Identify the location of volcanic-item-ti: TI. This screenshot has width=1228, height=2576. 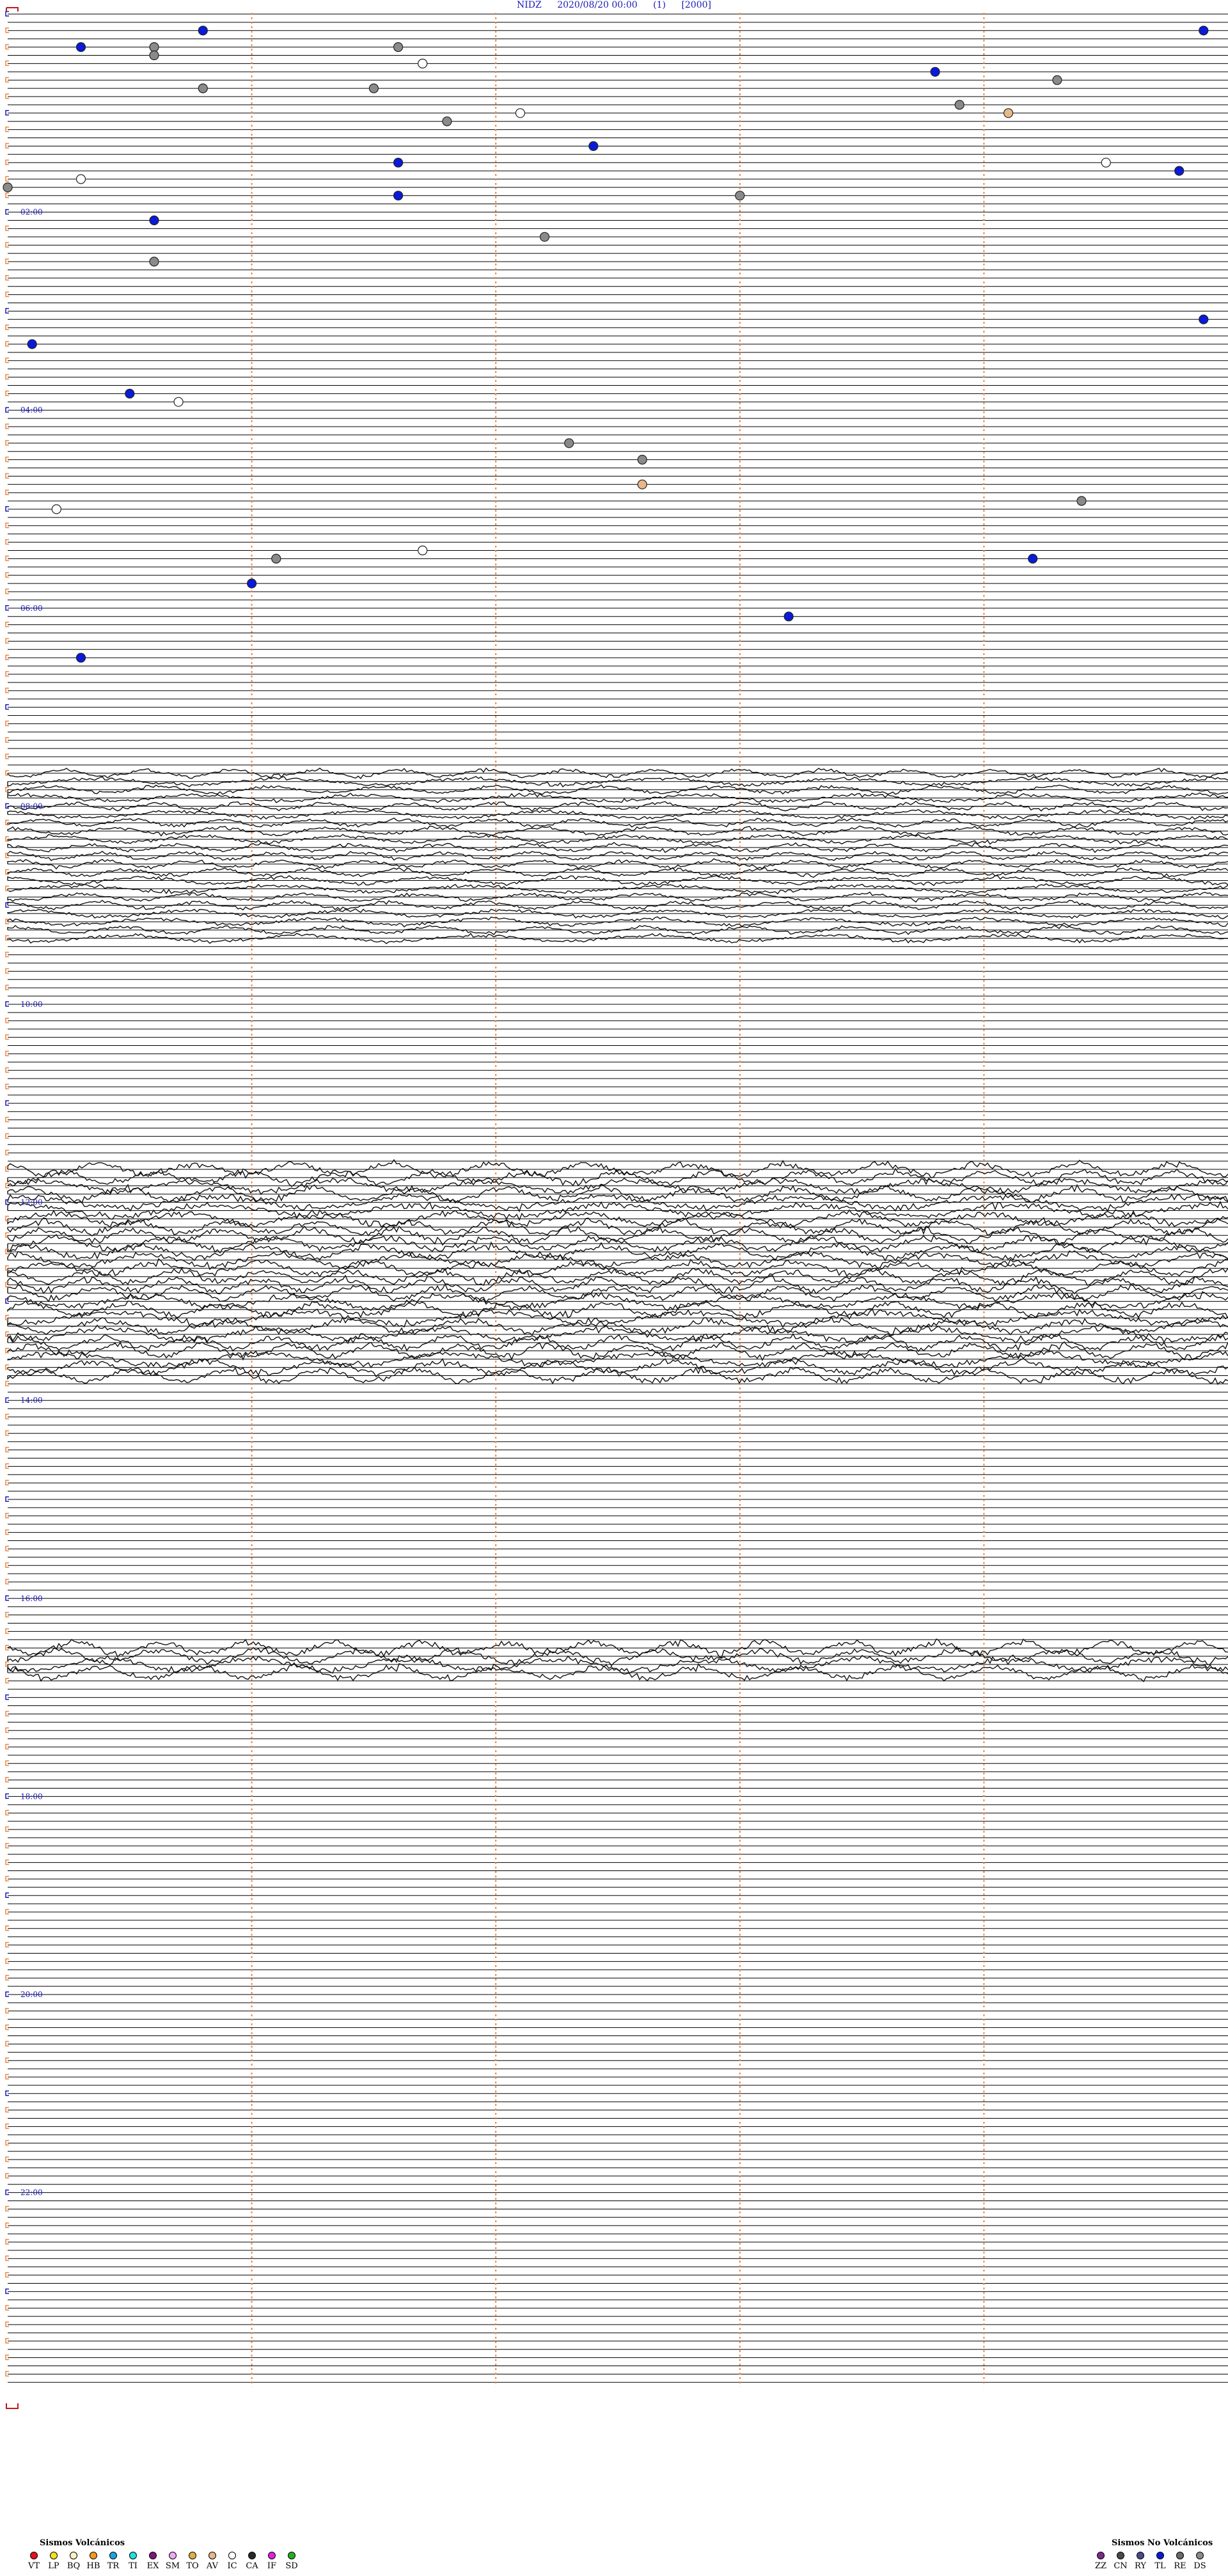
(133, 2561).